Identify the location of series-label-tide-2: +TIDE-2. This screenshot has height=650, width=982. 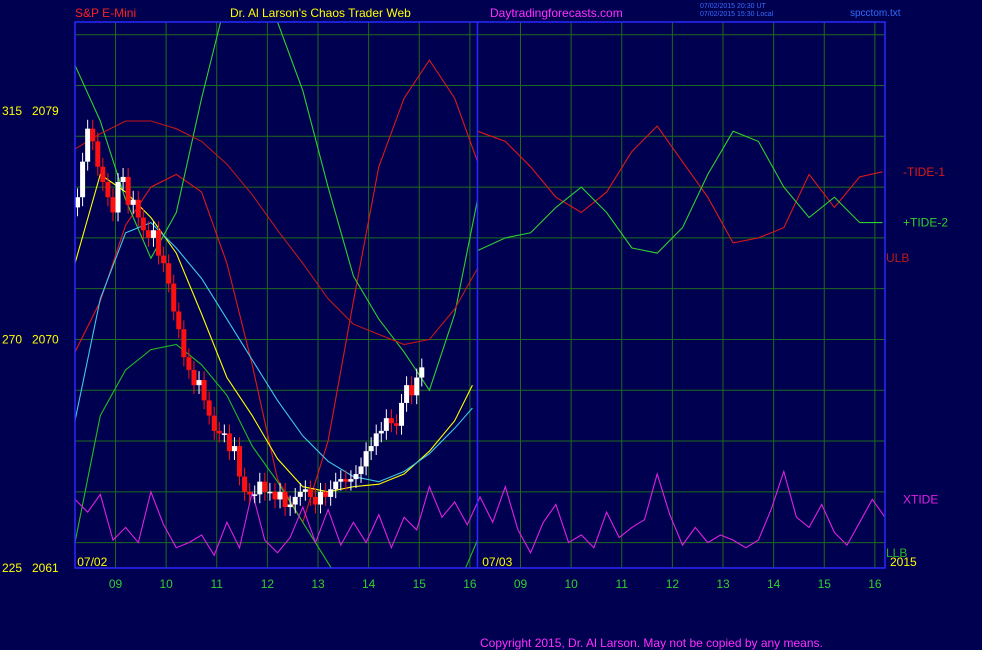
(925, 223).